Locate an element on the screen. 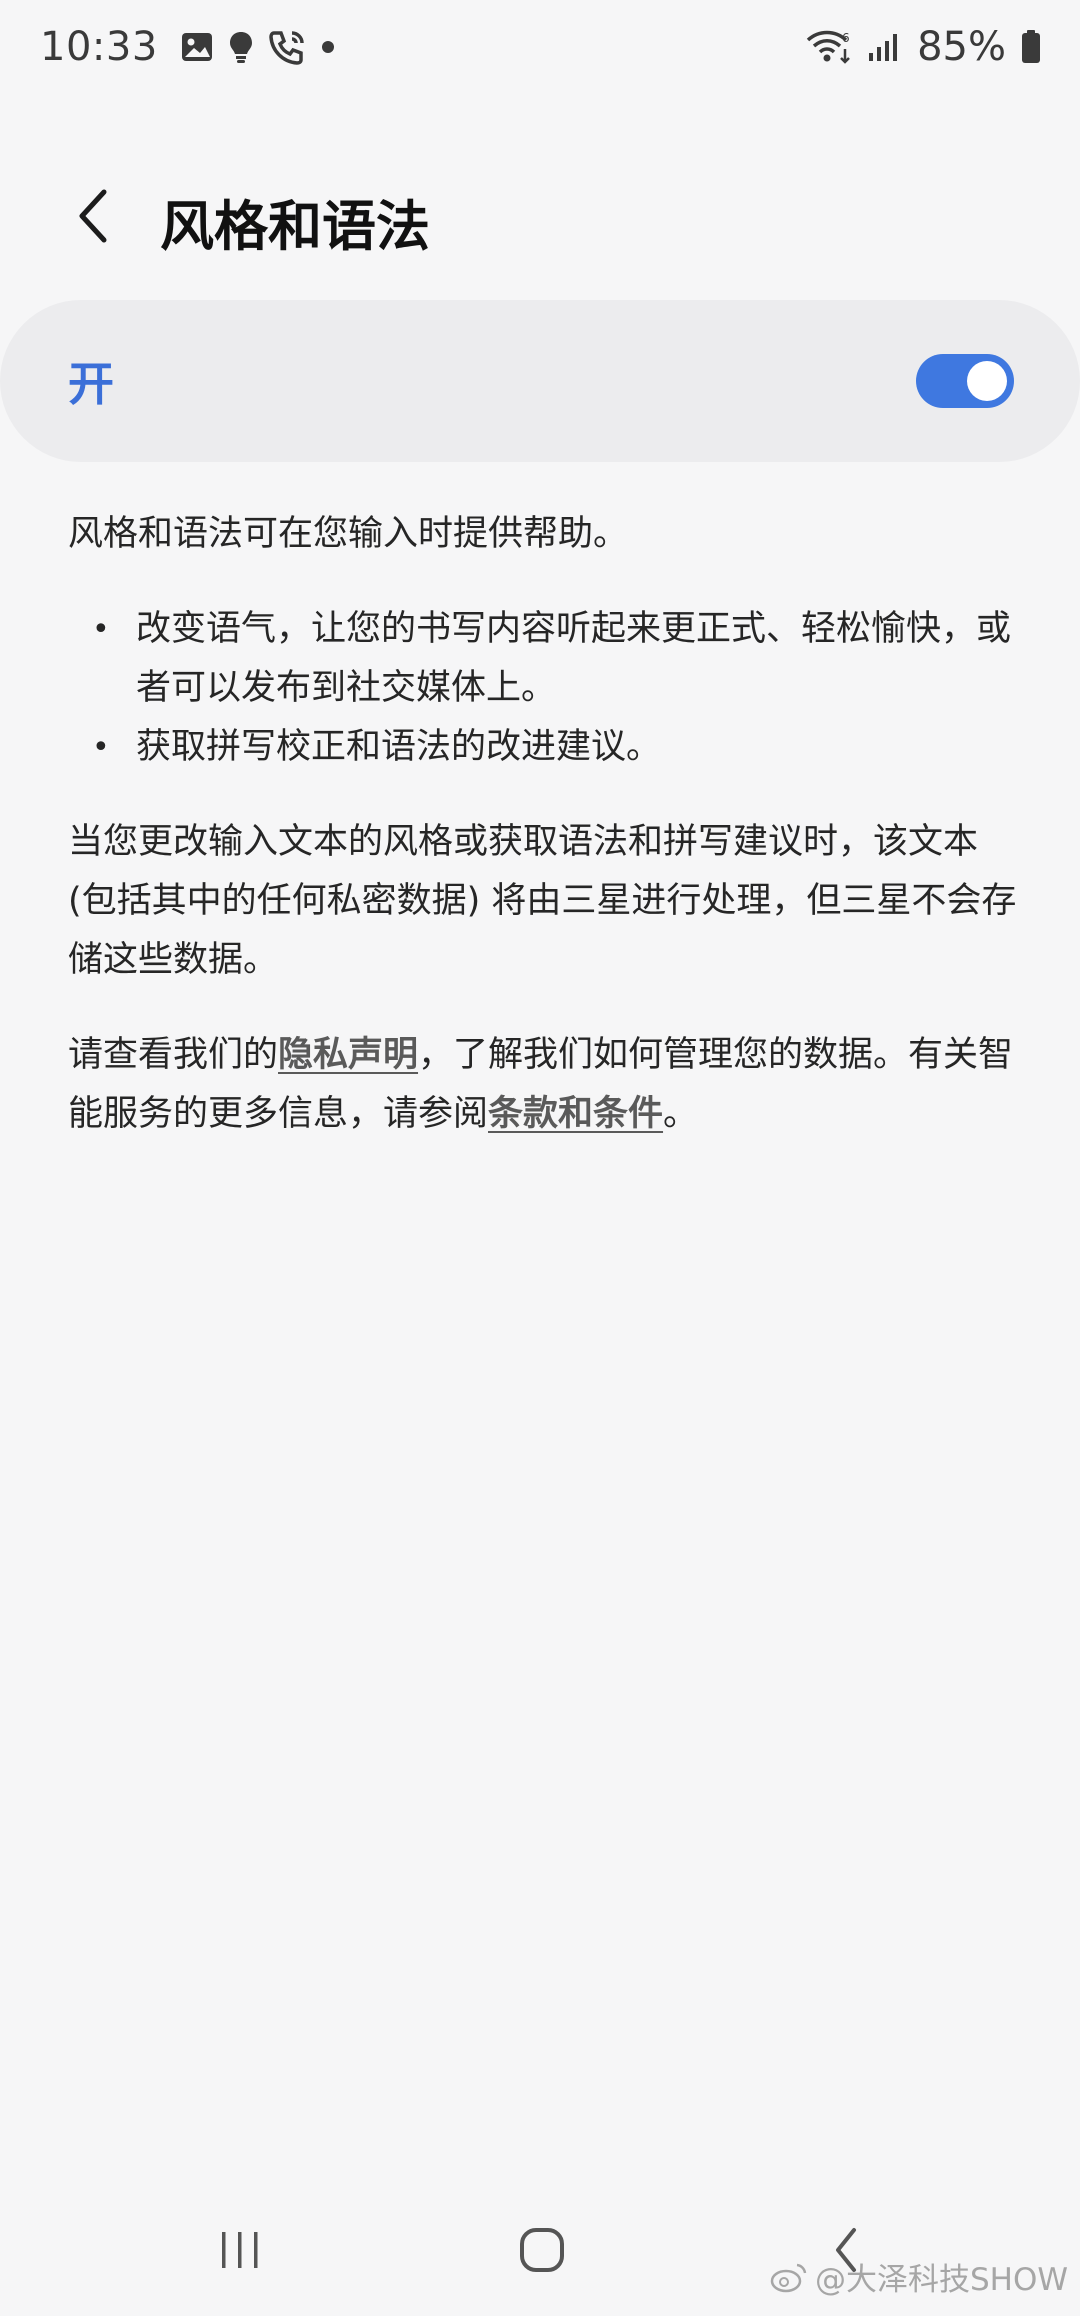  home-icon is located at coordinates (542, 2250).